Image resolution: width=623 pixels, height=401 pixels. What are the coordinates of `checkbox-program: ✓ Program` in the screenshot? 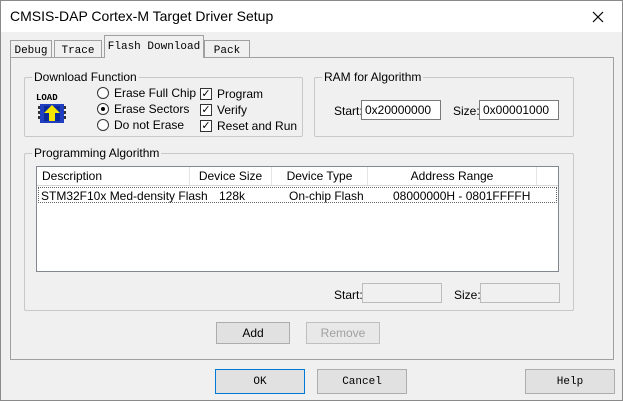 It's located at (231, 94).